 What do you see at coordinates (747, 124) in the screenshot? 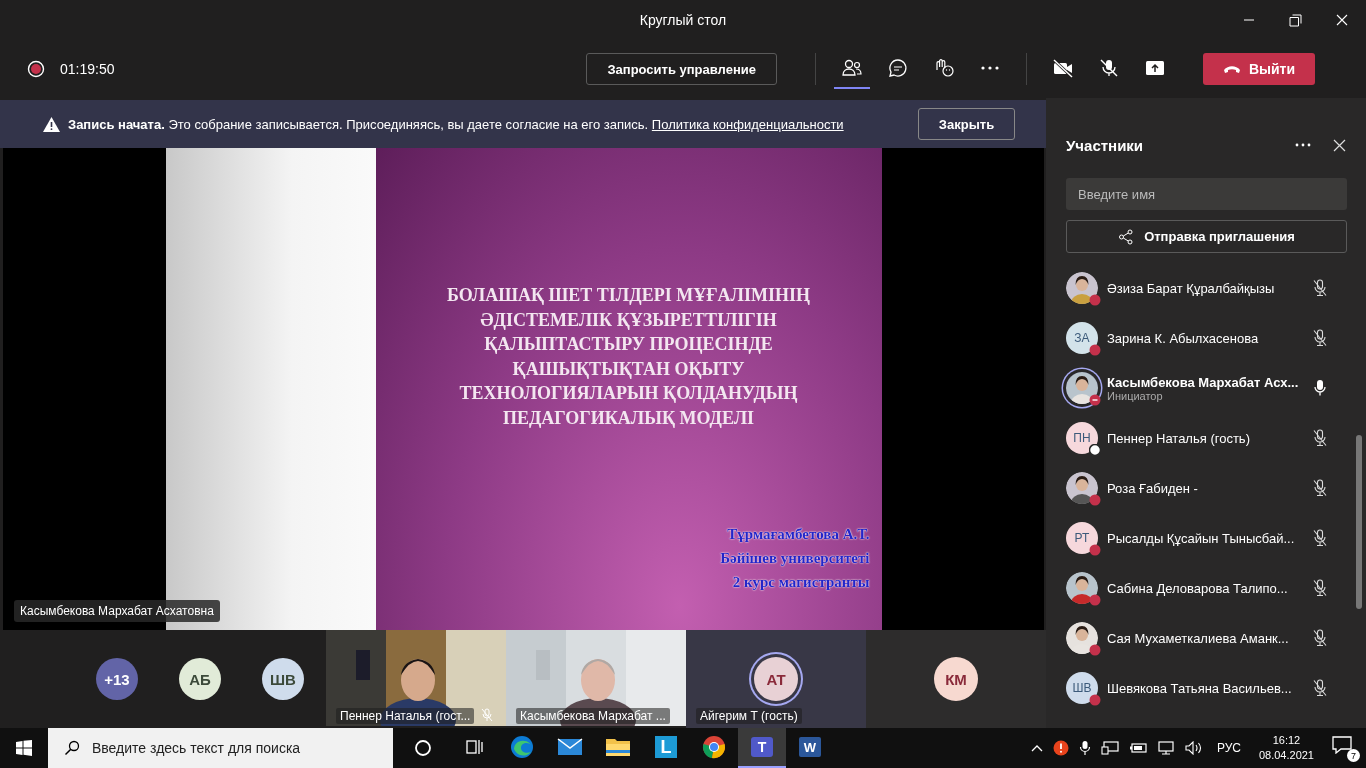
I see `privacy-policy-link: Политика конфиденциальности` at bounding box center [747, 124].